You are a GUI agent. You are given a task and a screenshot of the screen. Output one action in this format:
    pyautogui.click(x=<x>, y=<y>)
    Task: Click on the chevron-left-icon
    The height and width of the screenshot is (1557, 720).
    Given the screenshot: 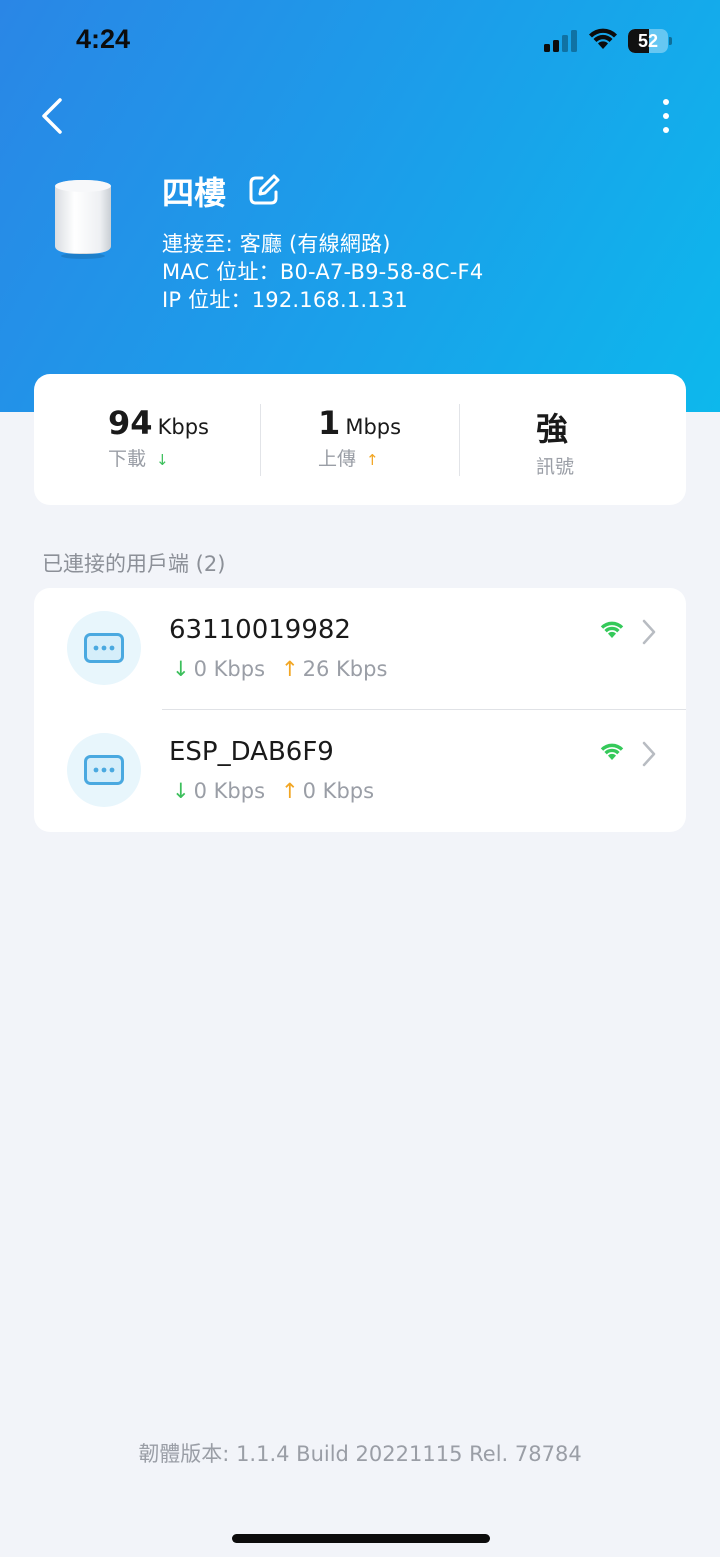 What is the action you would take?
    pyautogui.click(x=52, y=116)
    